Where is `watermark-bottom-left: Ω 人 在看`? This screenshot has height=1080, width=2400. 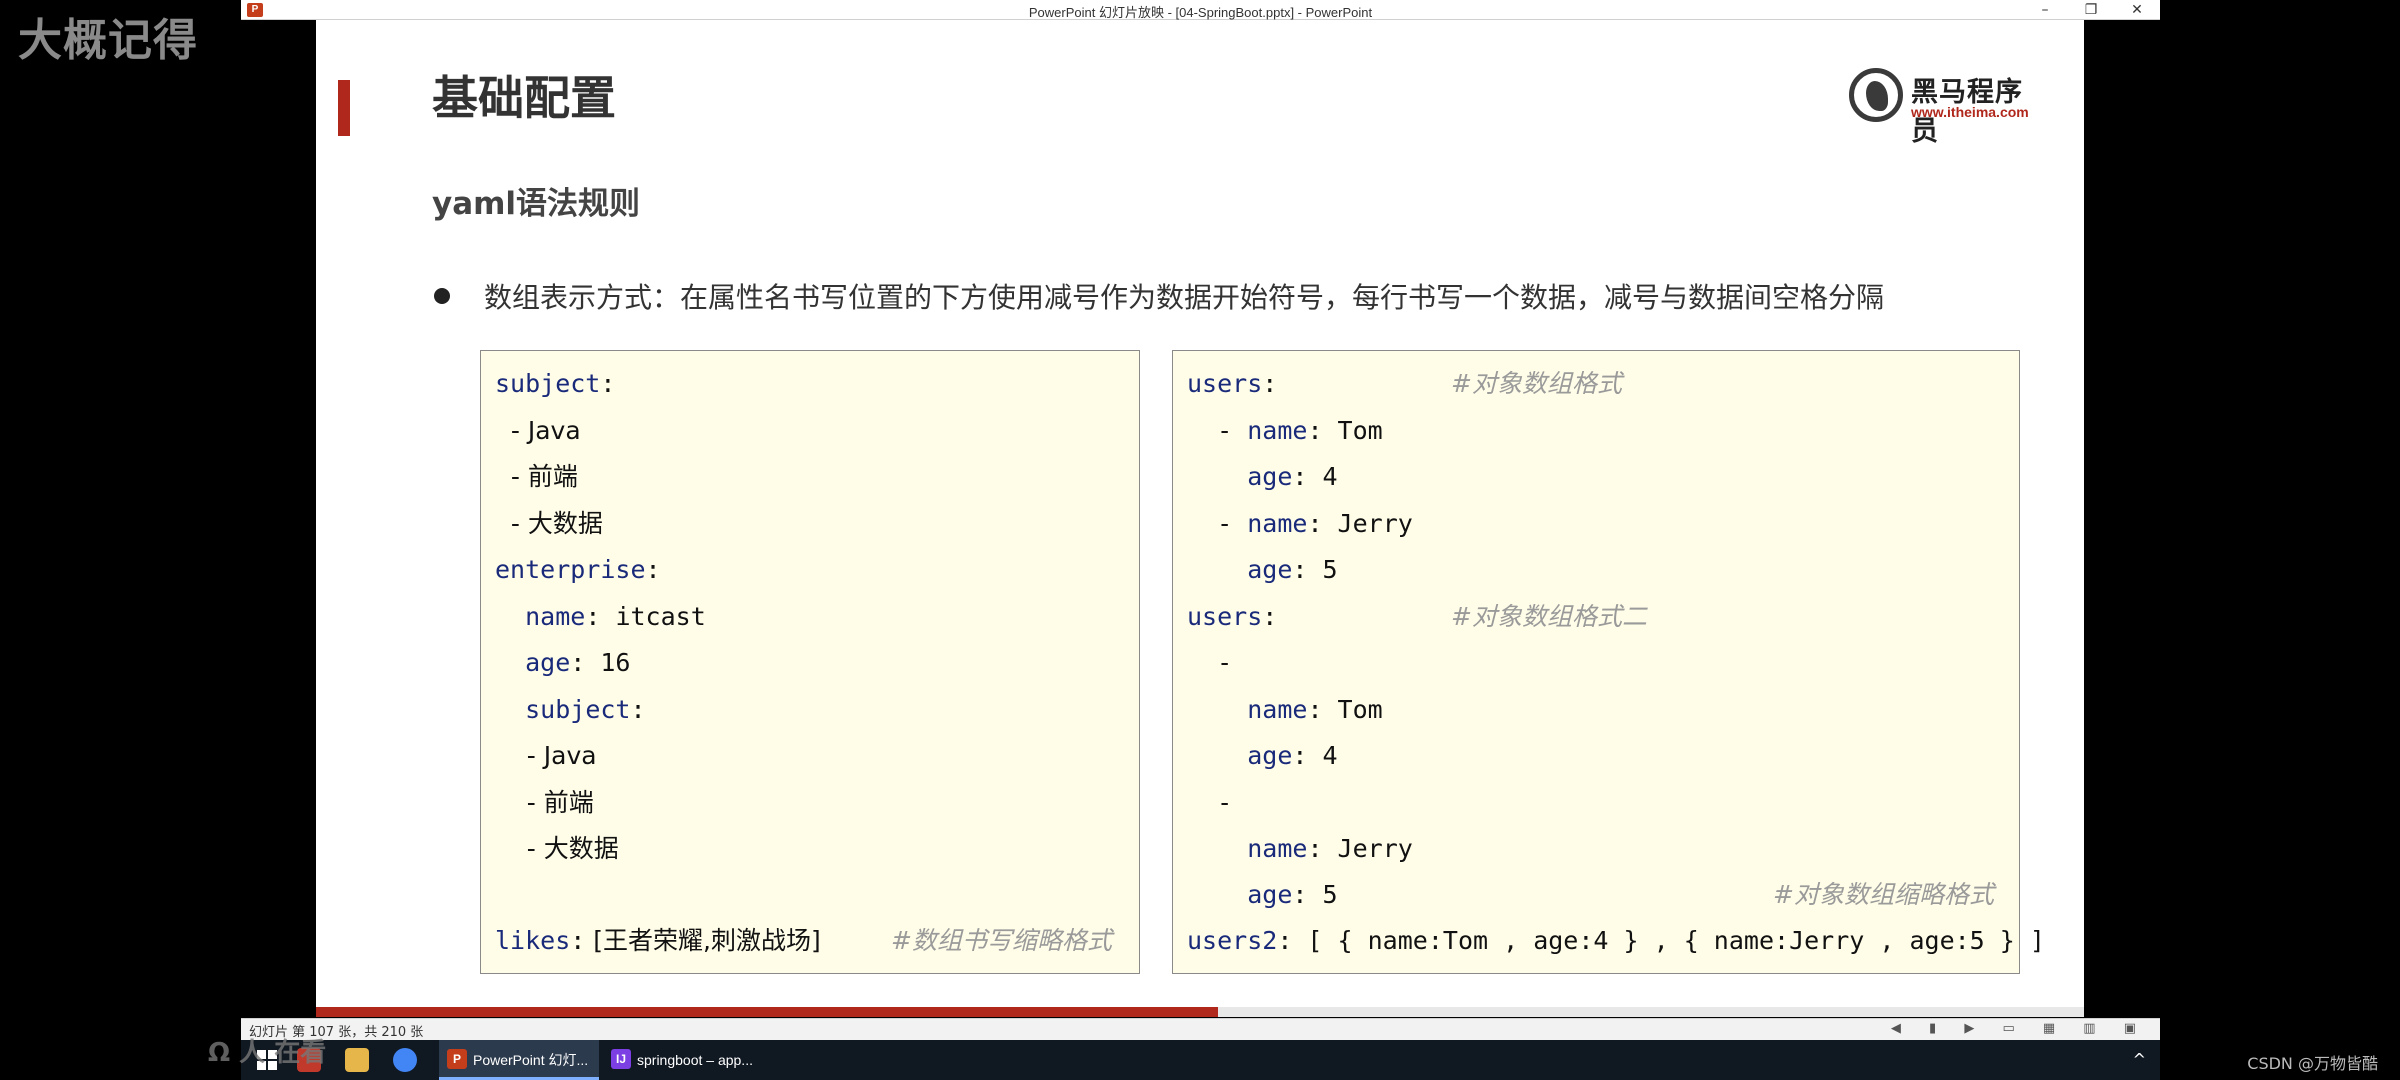
watermark-bottom-left: Ω 人 在看 is located at coordinates (267, 1053).